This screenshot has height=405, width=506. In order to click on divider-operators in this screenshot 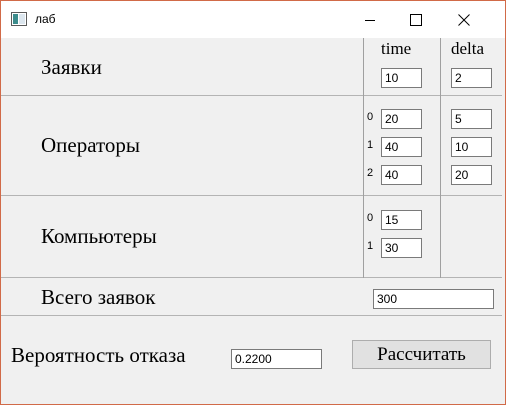, I will do `click(251, 195)`.